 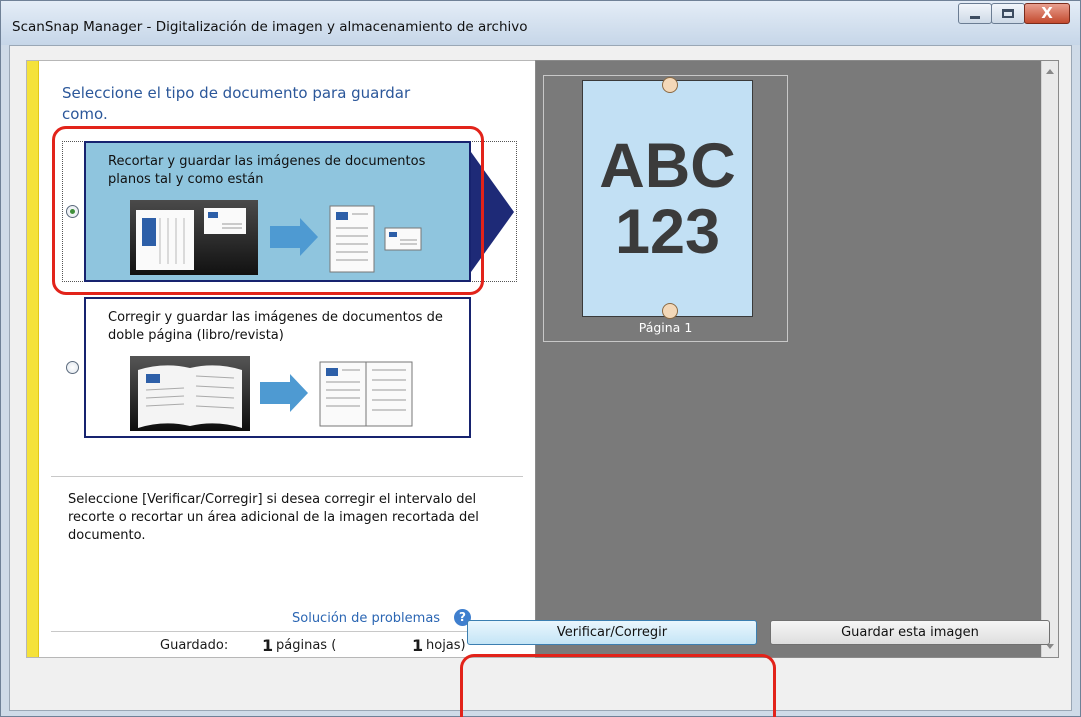 What do you see at coordinates (1050, 71) in the screenshot?
I see `scroll-up-icon` at bounding box center [1050, 71].